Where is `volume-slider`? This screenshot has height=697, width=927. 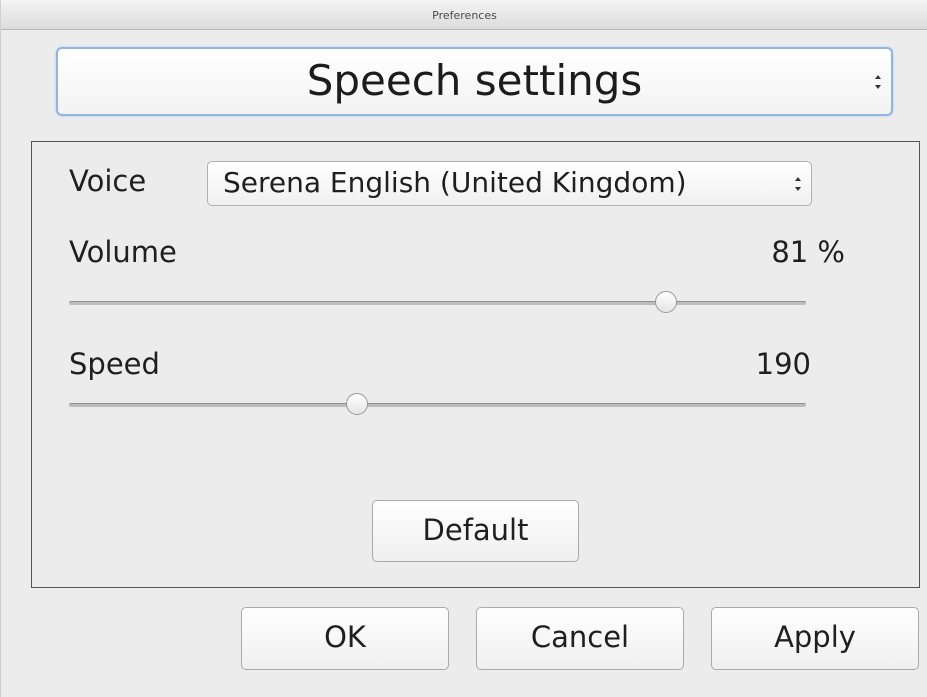 volume-slider is located at coordinates (437, 303).